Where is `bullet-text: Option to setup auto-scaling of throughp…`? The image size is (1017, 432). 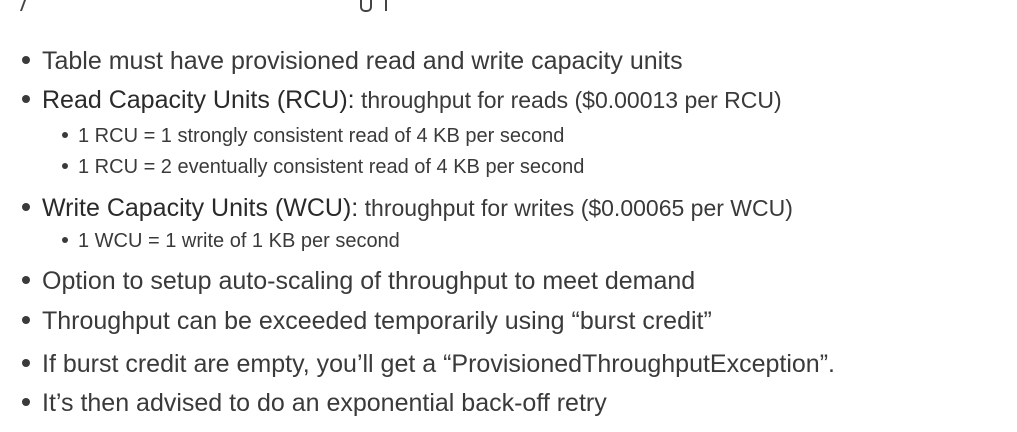
bullet-text: Option to setup auto-scaling of throughp… is located at coordinates (369, 281).